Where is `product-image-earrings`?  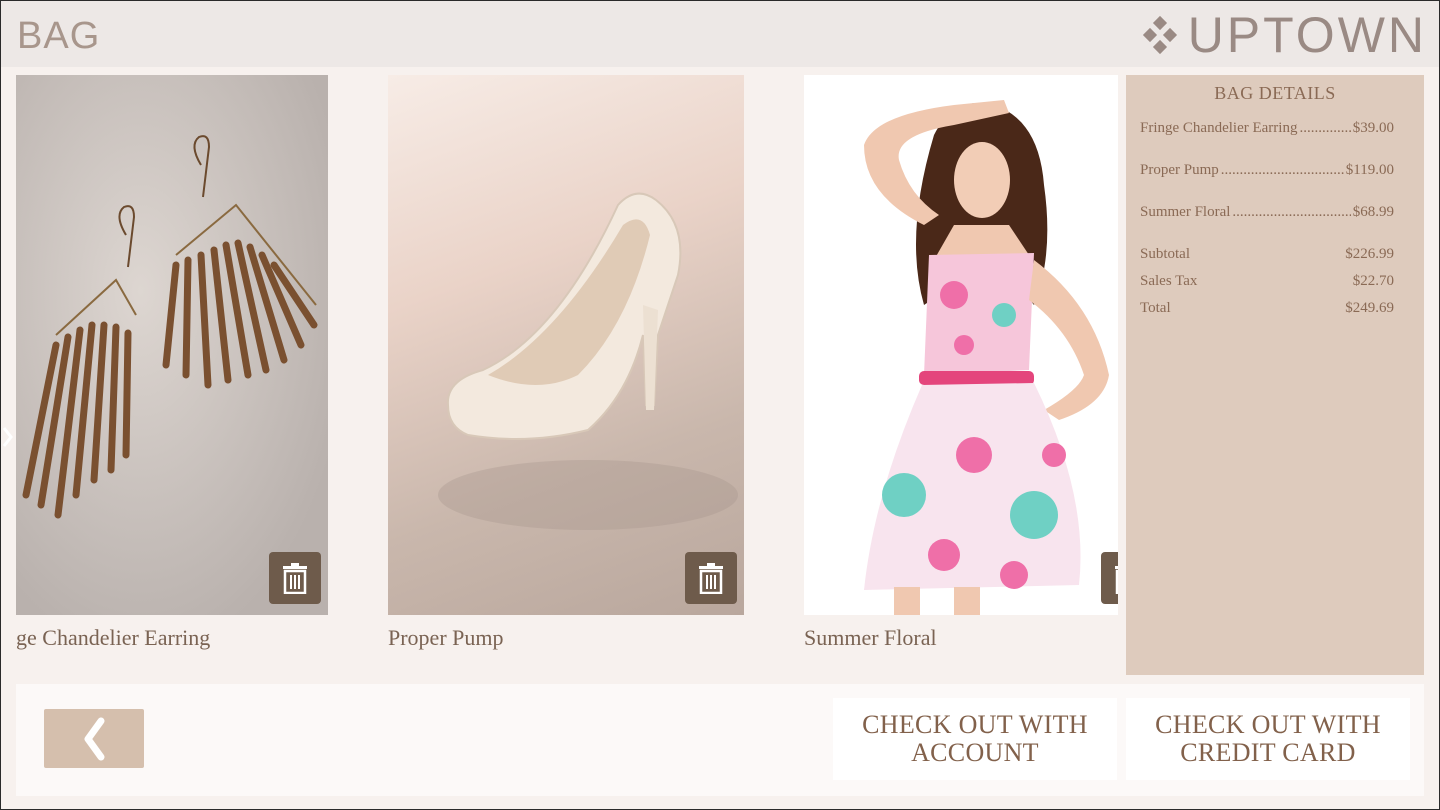
product-image-earrings is located at coordinates (172, 345).